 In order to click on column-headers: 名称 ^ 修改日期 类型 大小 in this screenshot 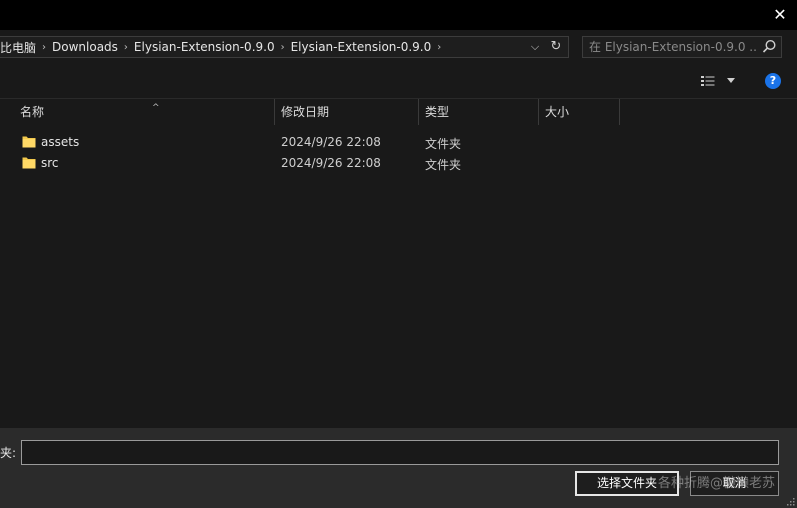, I will do `click(398, 112)`.